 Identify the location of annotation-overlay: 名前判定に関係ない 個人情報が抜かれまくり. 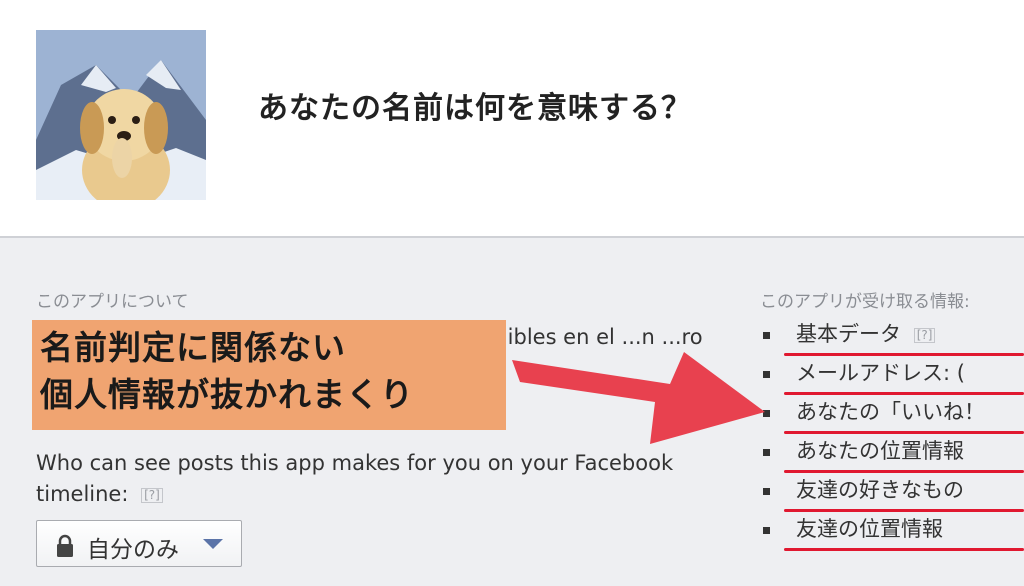
(269, 375).